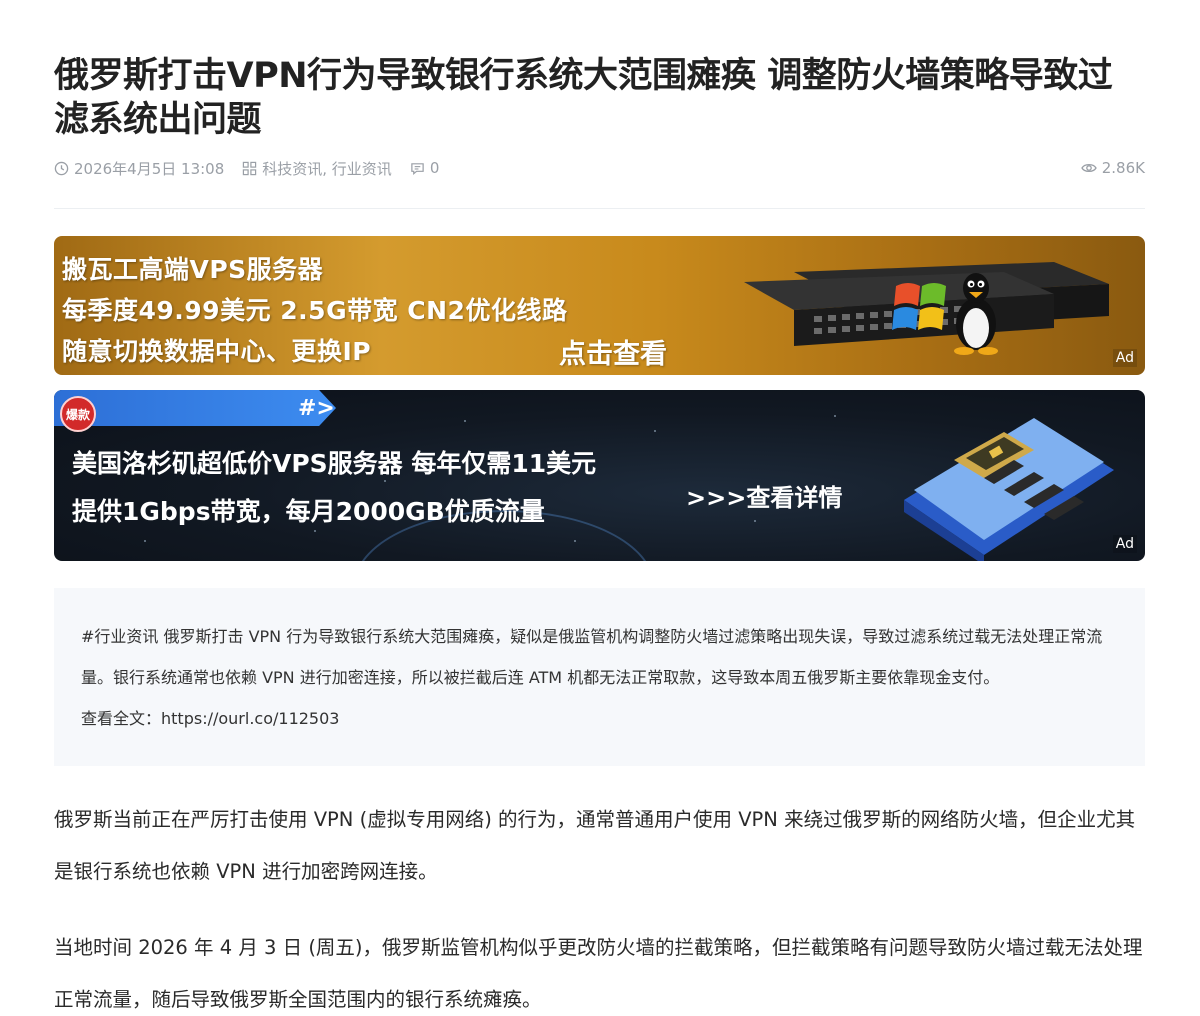 Image resolution: width=1200 pixels, height=1016 pixels. What do you see at coordinates (217, 351) in the screenshot?
I see `ad1-feature-line: 随意切换数据中心、更换IP` at bounding box center [217, 351].